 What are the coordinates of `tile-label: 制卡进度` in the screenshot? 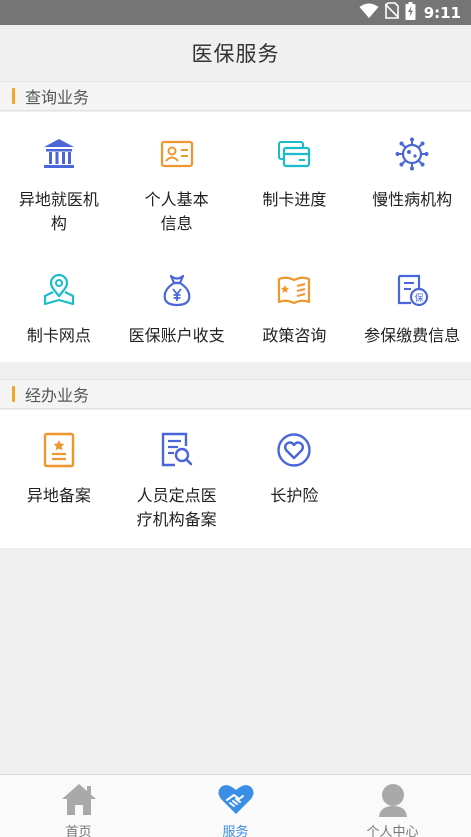 It's located at (294, 199).